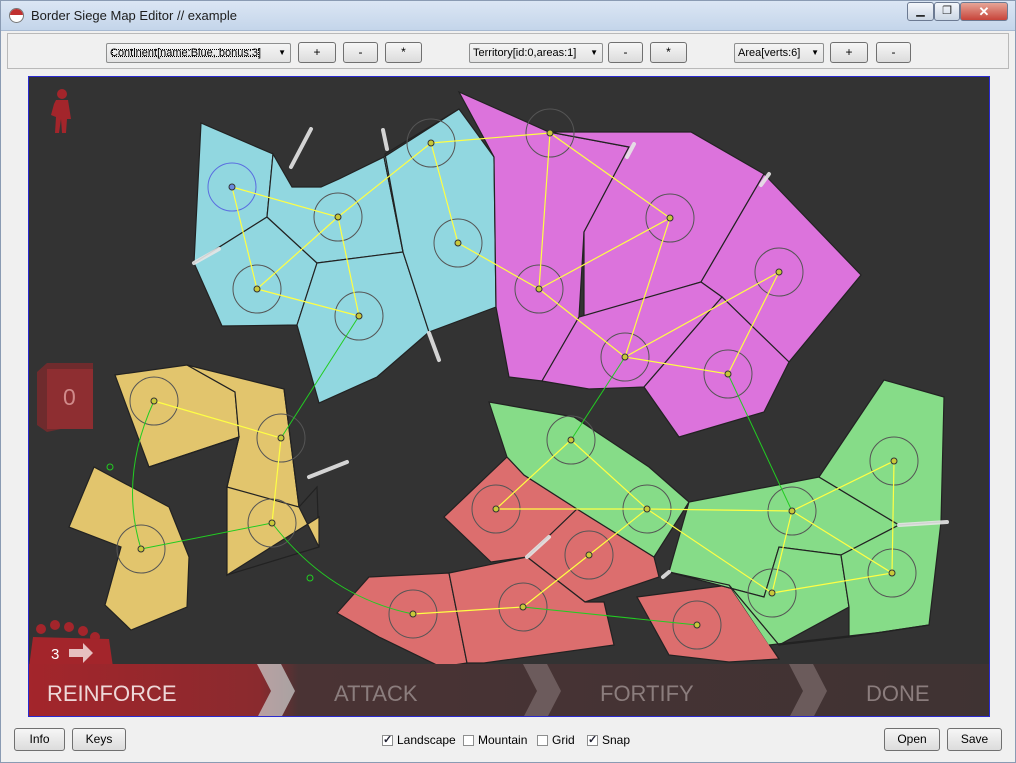  What do you see at coordinates (403, 52) in the screenshot?
I see `continent-star-button: *` at bounding box center [403, 52].